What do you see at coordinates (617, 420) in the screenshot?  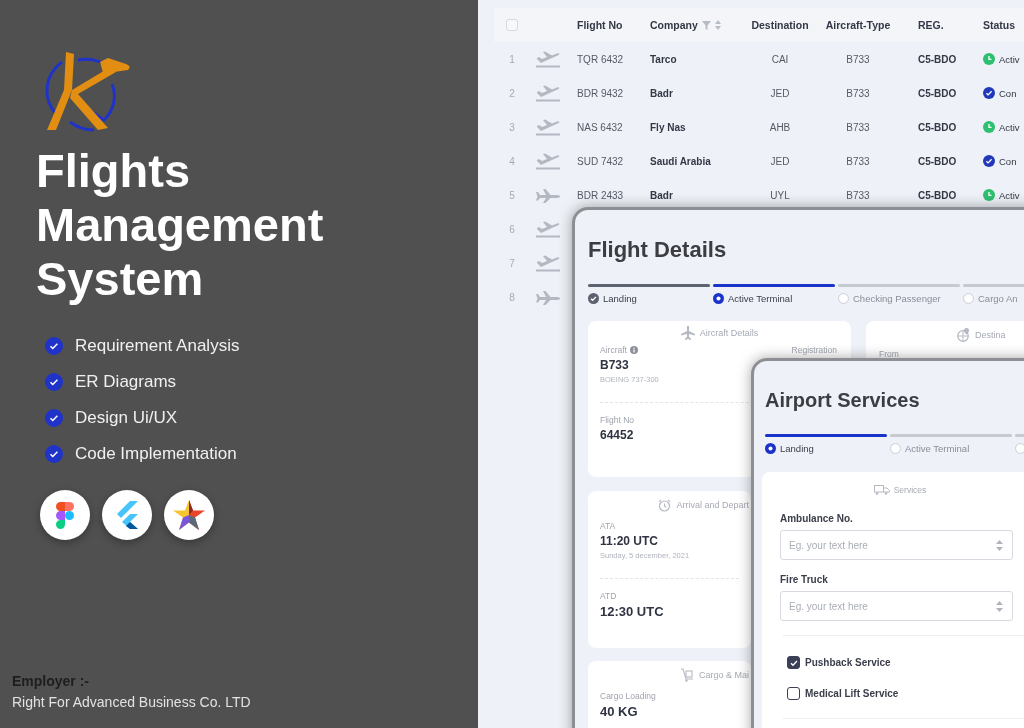 I see `field-label: Flight No` at bounding box center [617, 420].